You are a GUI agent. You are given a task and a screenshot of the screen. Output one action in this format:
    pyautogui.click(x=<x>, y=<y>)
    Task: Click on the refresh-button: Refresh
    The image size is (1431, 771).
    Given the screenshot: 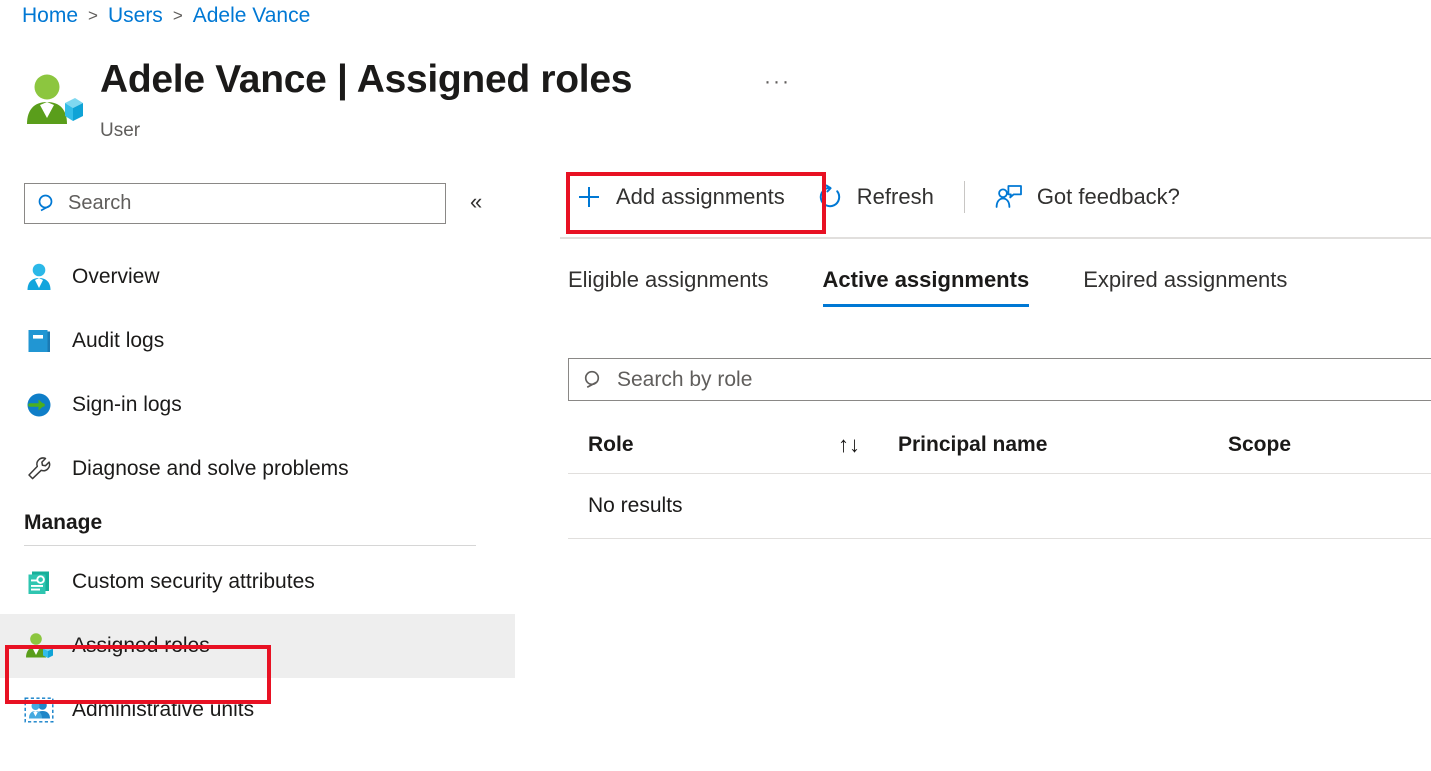 What is the action you would take?
    pyautogui.click(x=875, y=197)
    